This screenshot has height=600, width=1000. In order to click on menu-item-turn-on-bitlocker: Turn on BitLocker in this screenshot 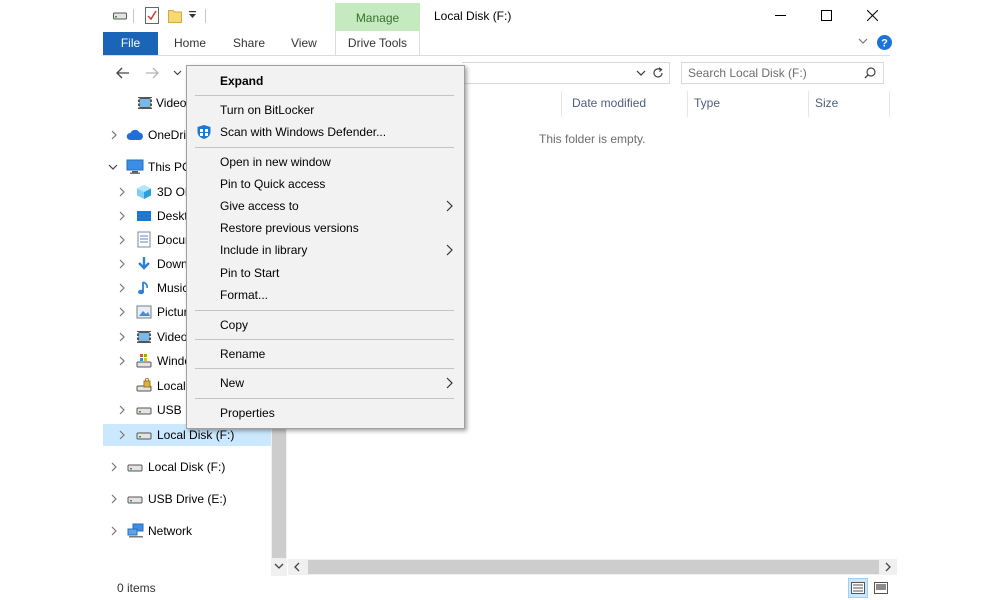, I will do `click(325, 110)`.